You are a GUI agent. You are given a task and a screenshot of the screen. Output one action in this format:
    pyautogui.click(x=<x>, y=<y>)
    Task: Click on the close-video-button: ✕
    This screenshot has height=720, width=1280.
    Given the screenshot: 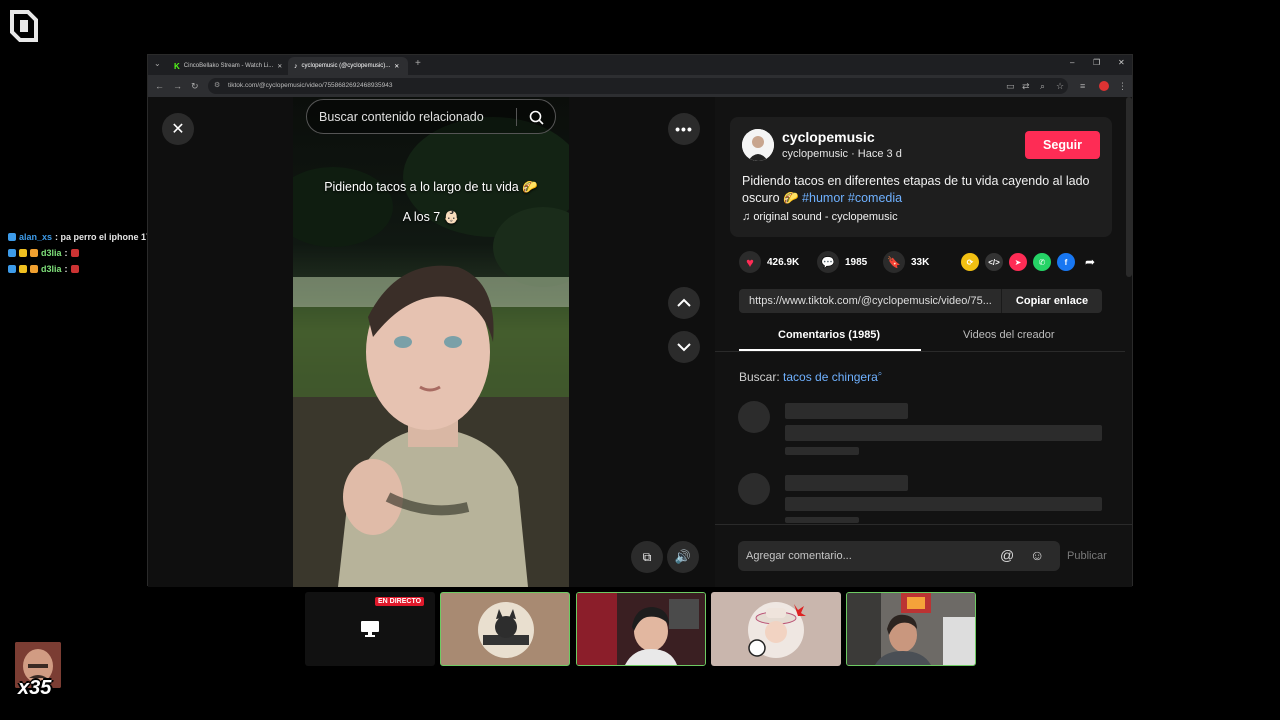 What is the action you would take?
    pyautogui.click(x=178, y=129)
    